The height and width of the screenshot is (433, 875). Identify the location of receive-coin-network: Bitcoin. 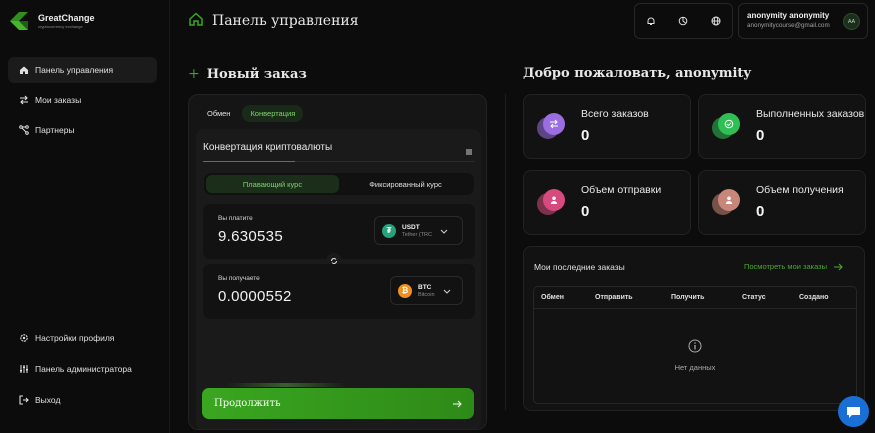
(426, 294).